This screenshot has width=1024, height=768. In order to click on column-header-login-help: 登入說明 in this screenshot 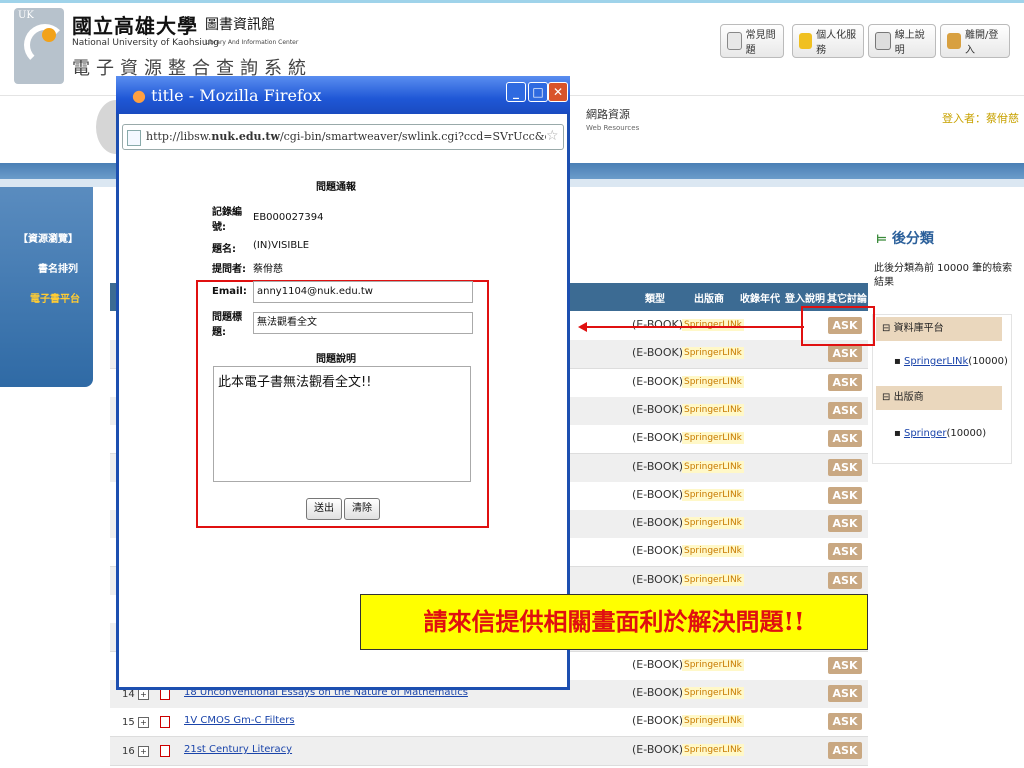, I will do `click(805, 297)`.